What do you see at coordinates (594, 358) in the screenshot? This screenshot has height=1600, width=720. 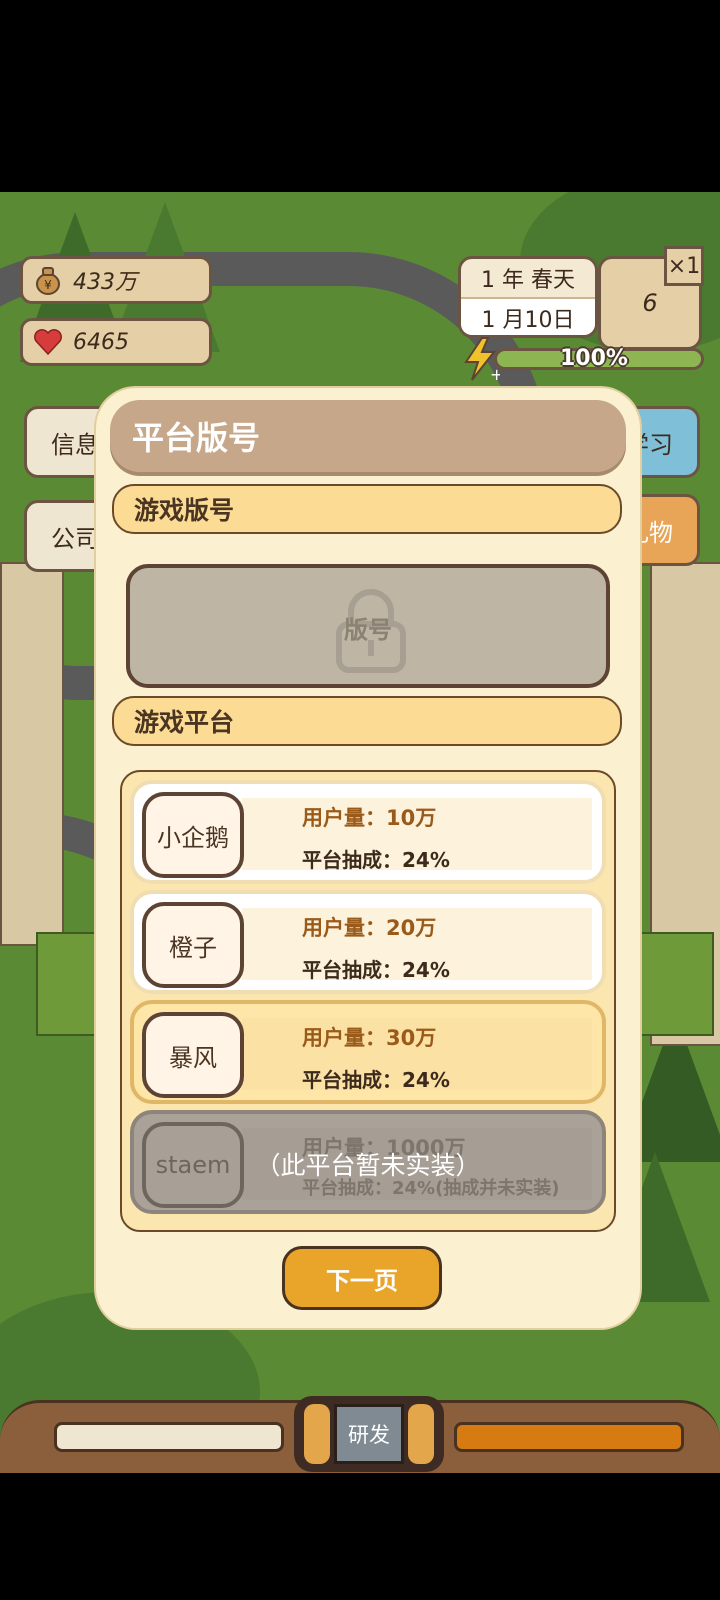 I see `energy-percent: 100%` at bounding box center [594, 358].